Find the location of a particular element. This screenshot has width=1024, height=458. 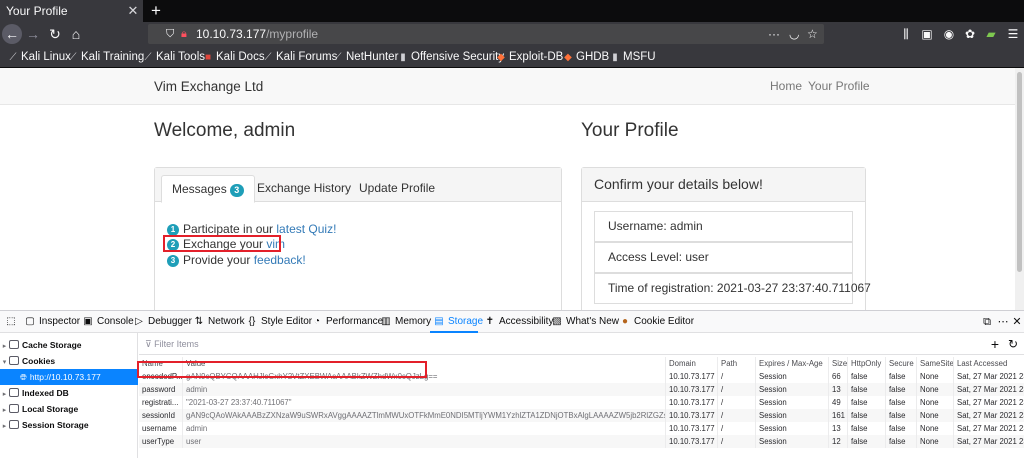

close-tab-icon: ✕ is located at coordinates (133, 11).